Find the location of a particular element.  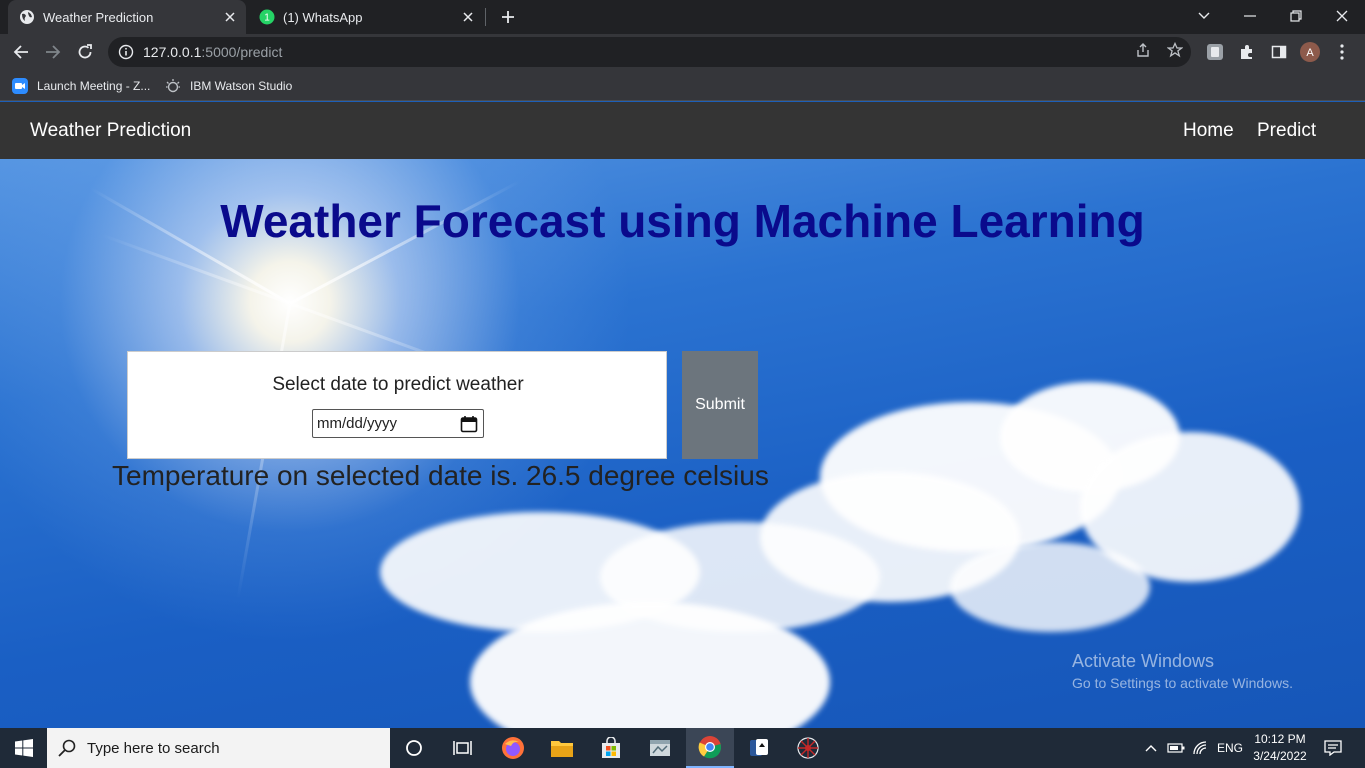

chrome-icon is located at coordinates (710, 747).